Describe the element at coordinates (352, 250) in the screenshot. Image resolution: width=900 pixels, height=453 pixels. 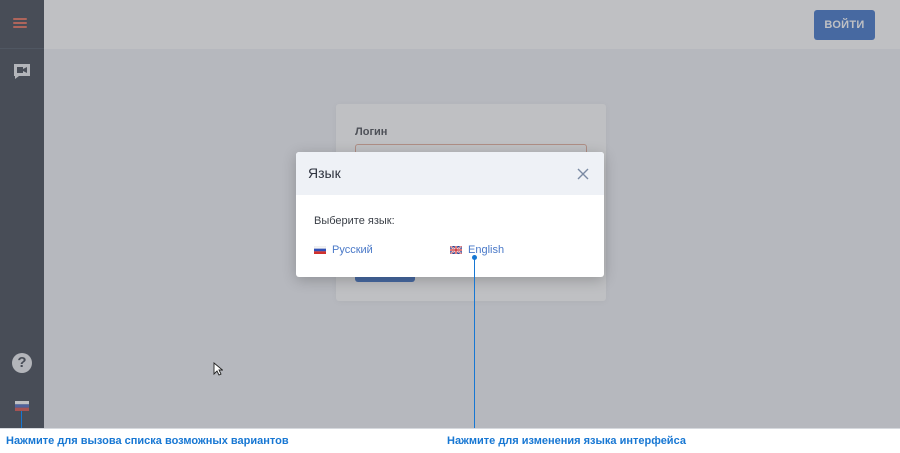
I see `language-option-label: Русский` at that location.